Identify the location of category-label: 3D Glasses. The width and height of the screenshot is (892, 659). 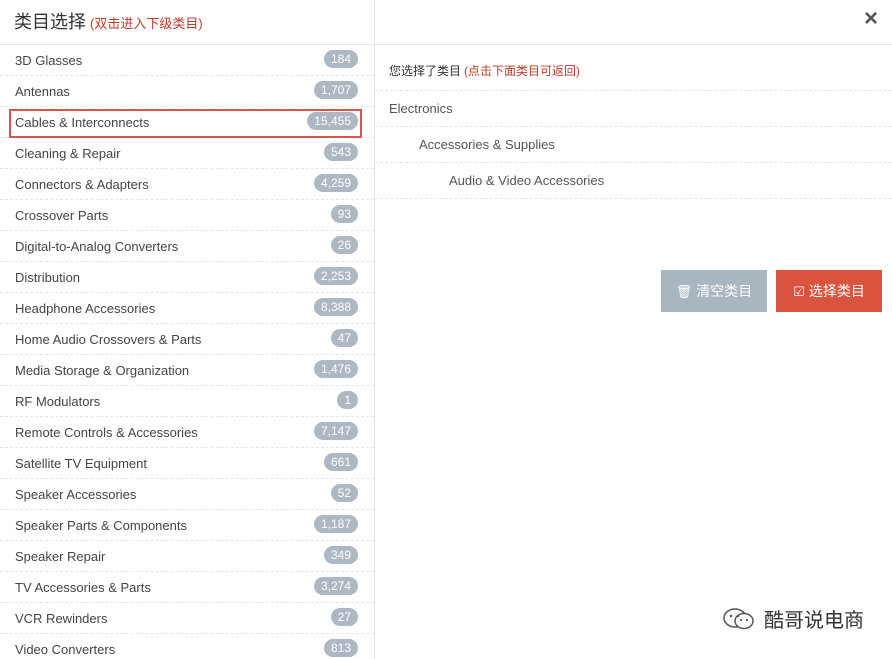
(49, 60).